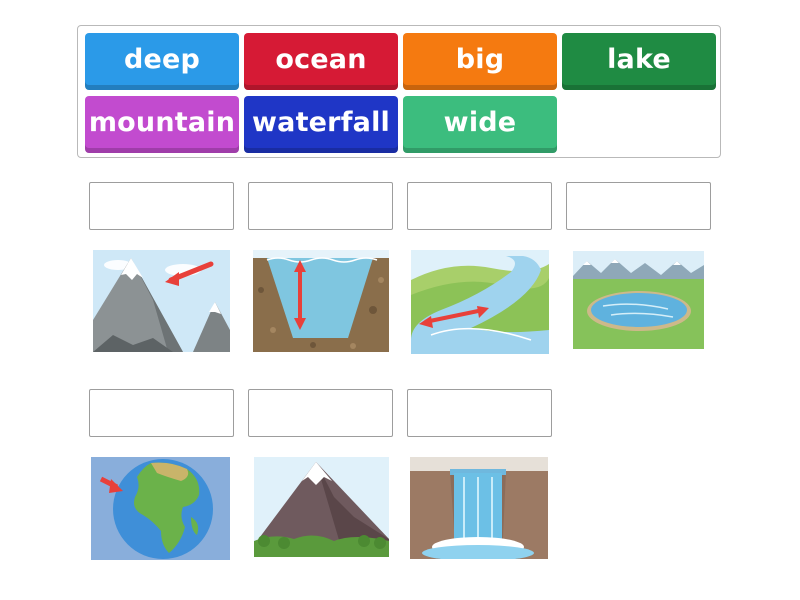 The height and width of the screenshot is (600, 800). I want to click on wide-river-image, so click(480, 302).